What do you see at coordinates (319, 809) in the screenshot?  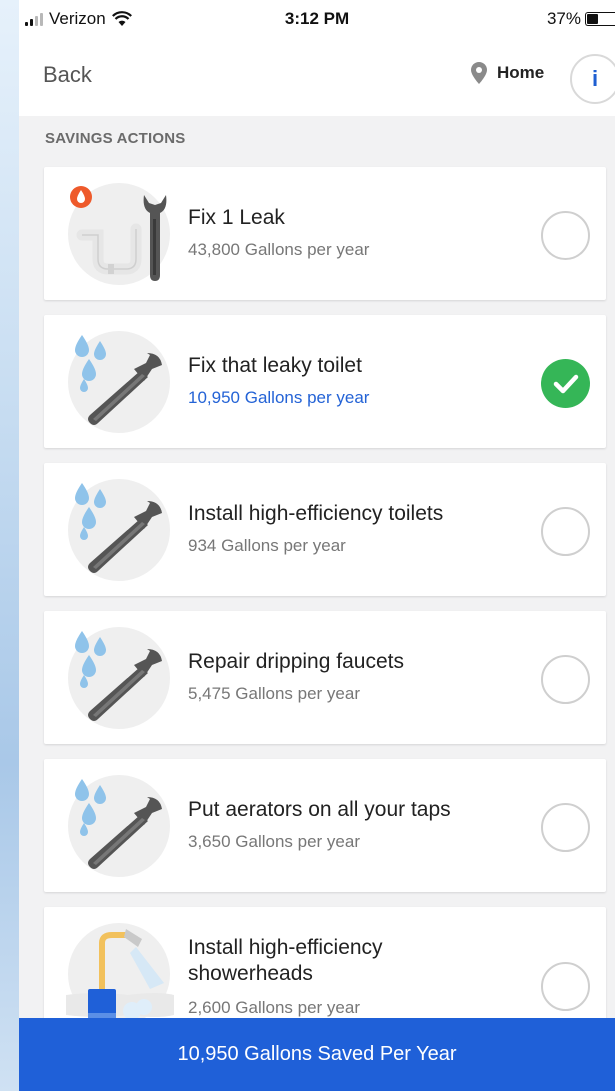 I see `action-title: Put aerators on all your taps` at bounding box center [319, 809].